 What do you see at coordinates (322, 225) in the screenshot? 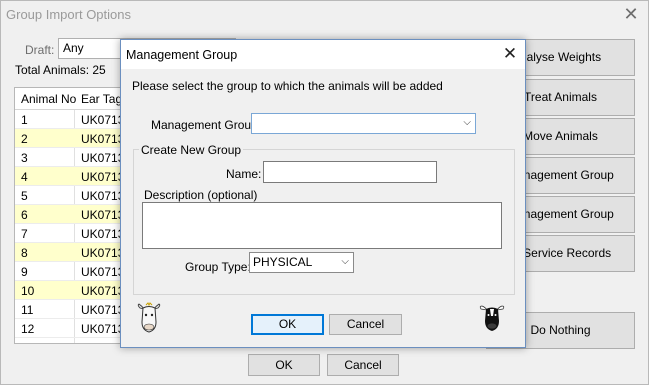
I see `description-input` at bounding box center [322, 225].